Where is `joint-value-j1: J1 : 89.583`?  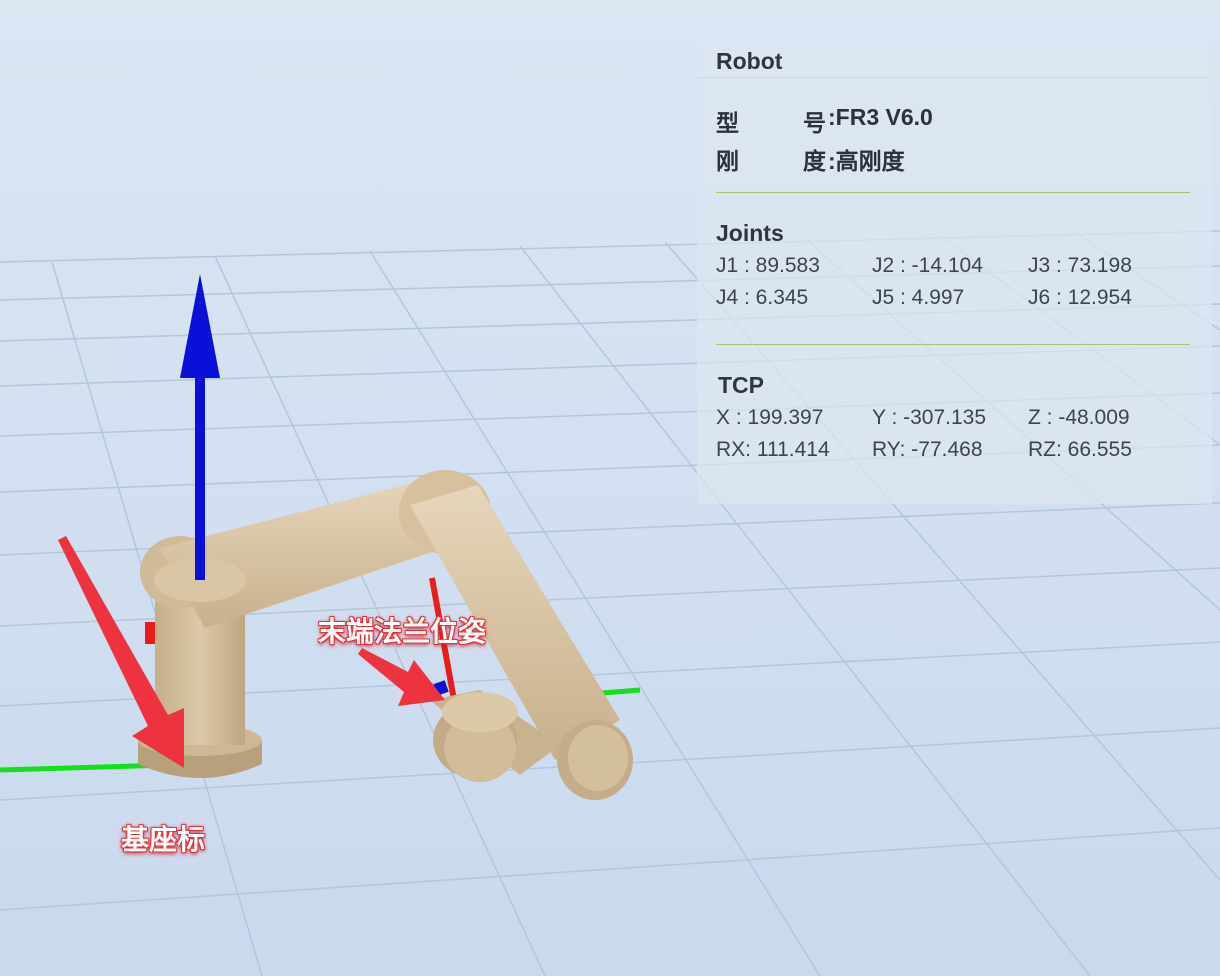 joint-value-j1: J1 : 89.583 is located at coordinates (768, 265).